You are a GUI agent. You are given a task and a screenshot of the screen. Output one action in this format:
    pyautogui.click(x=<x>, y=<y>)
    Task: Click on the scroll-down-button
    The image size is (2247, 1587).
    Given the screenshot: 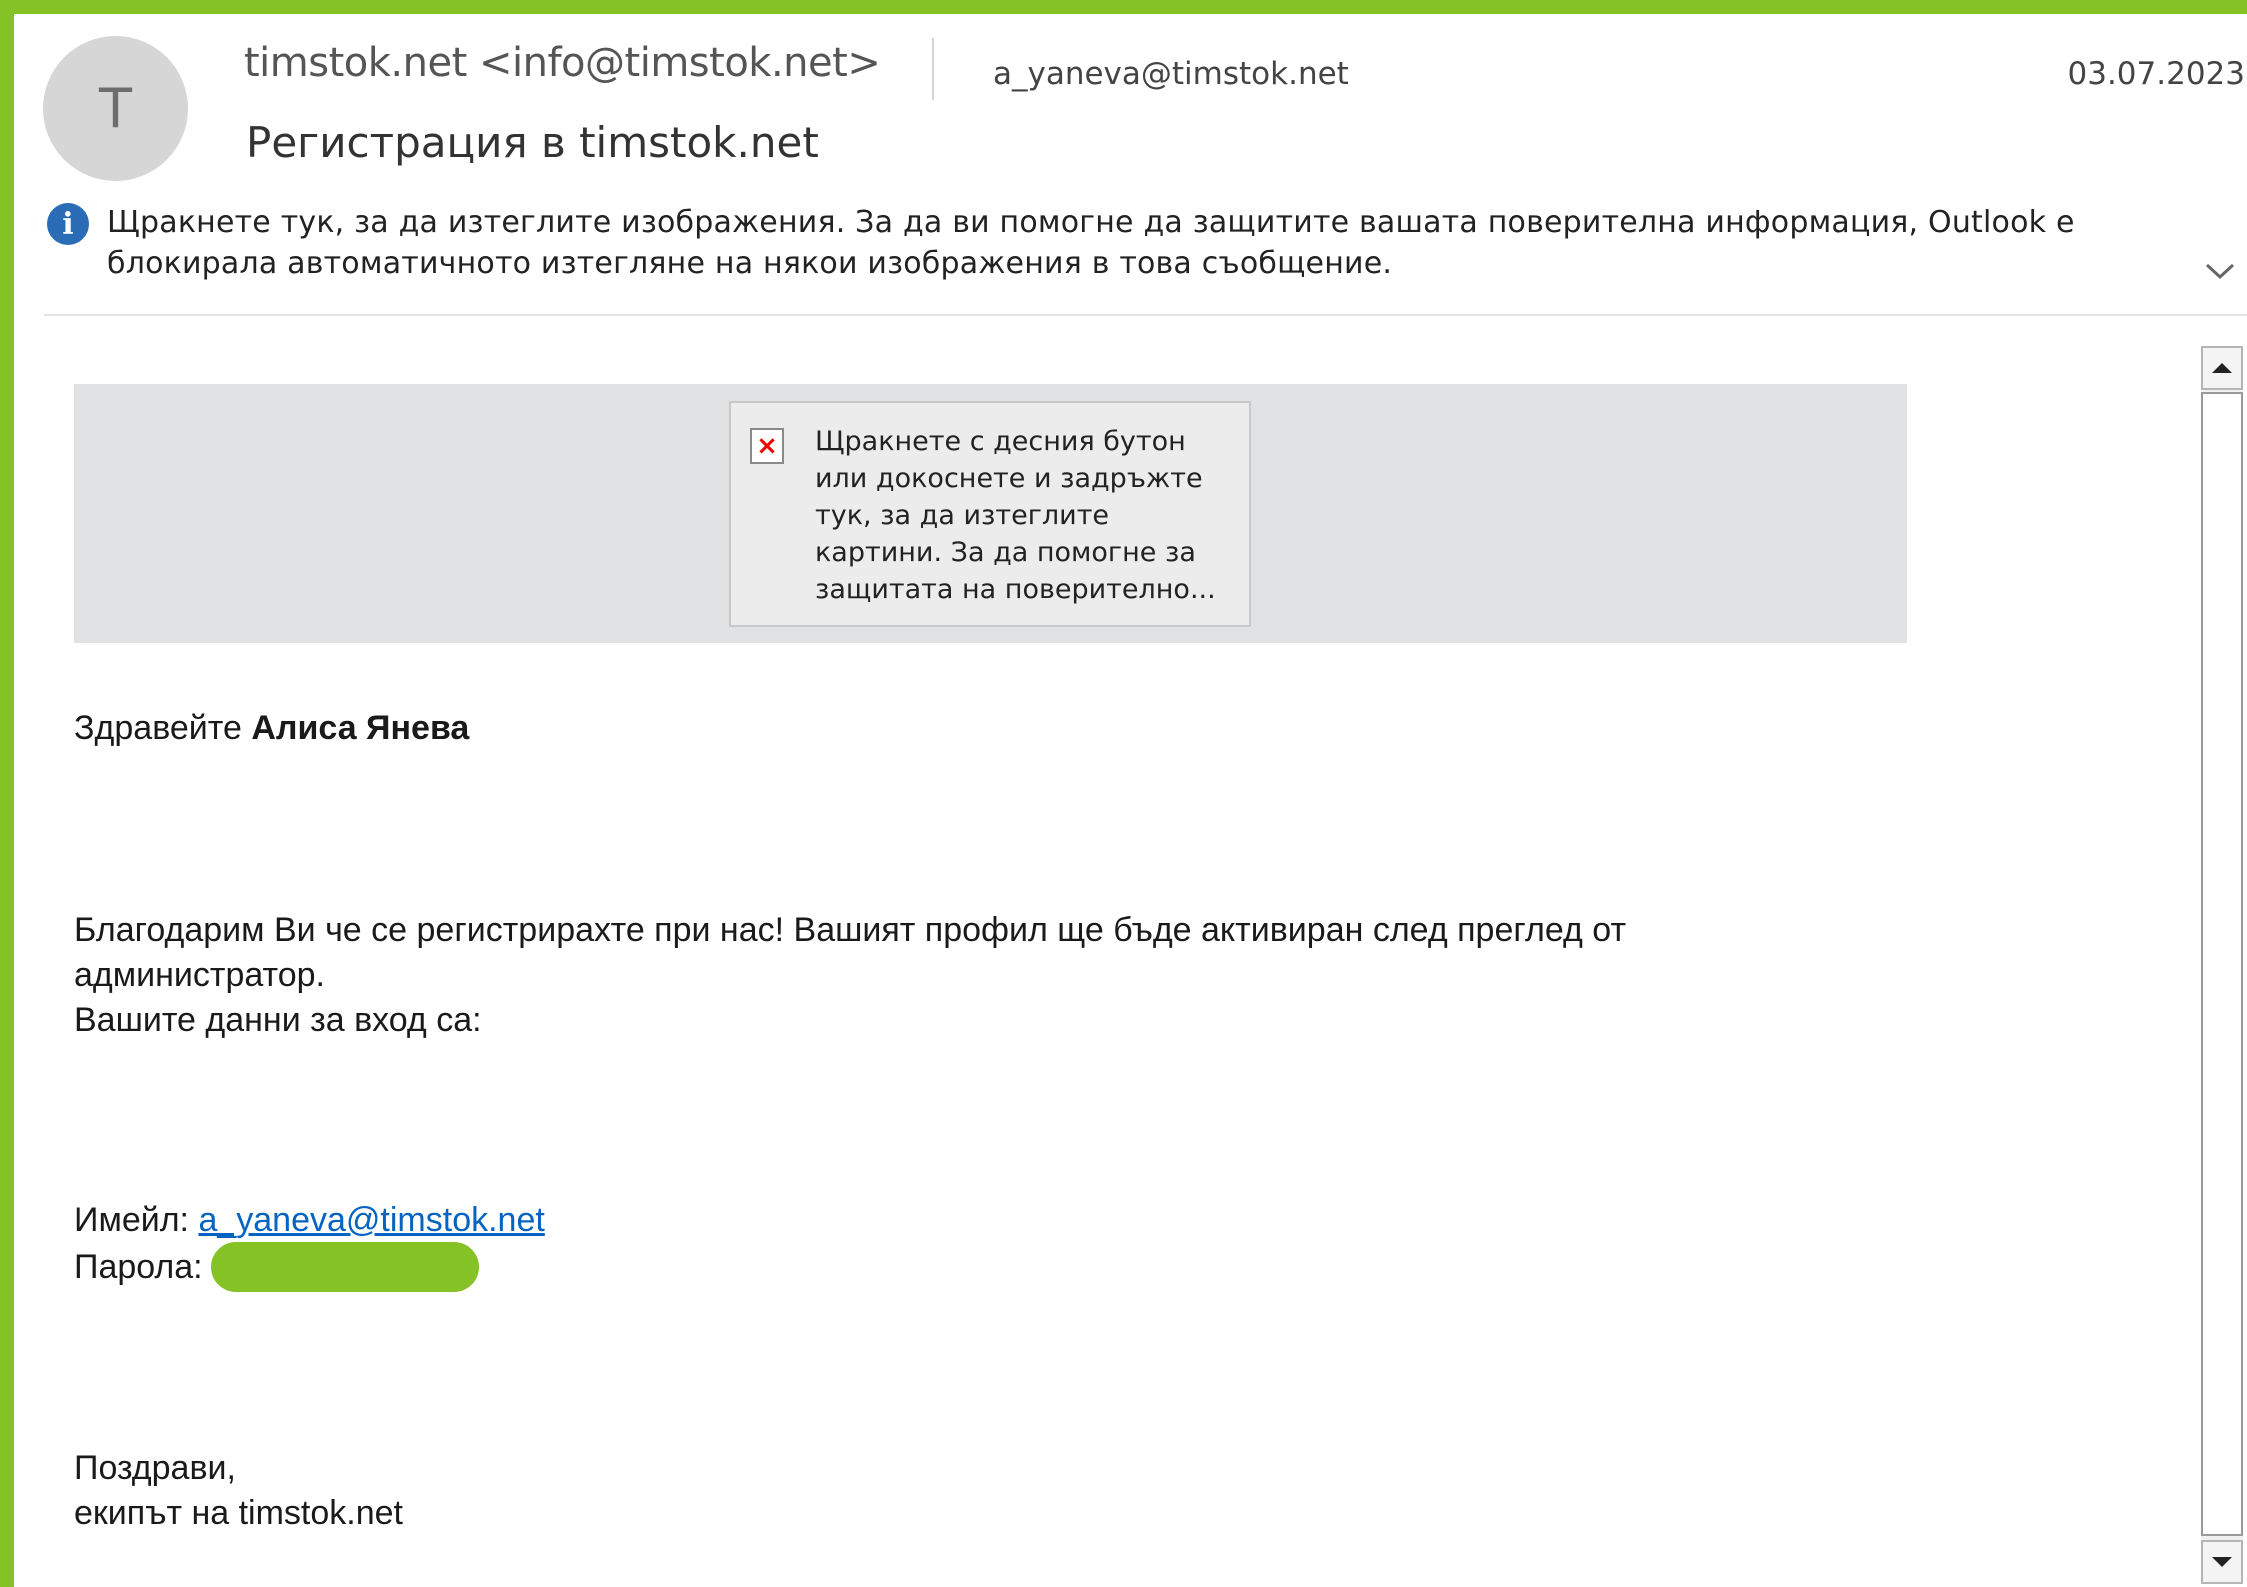 What is the action you would take?
    pyautogui.click(x=2222, y=1562)
    